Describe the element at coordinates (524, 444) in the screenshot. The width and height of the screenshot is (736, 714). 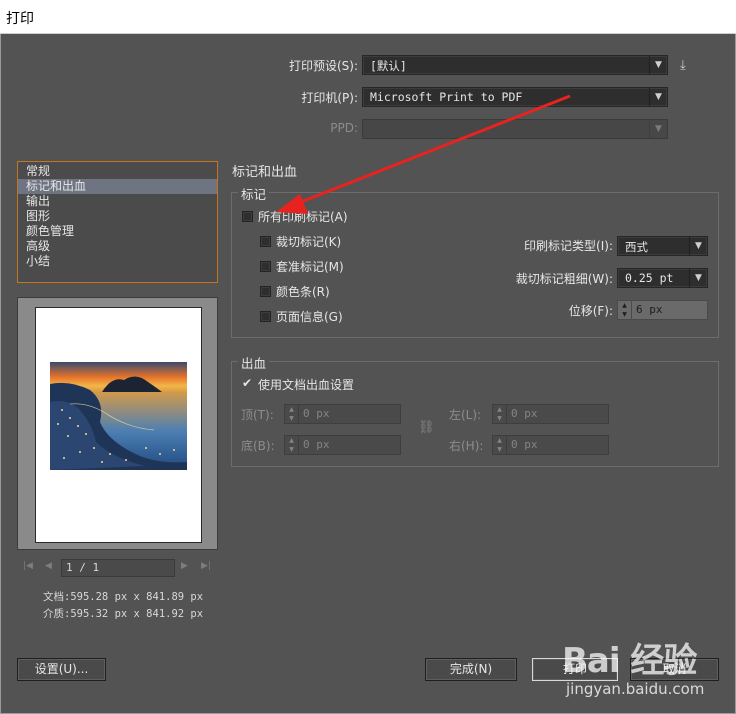
I see `bleed-right-value: 0 px` at that location.